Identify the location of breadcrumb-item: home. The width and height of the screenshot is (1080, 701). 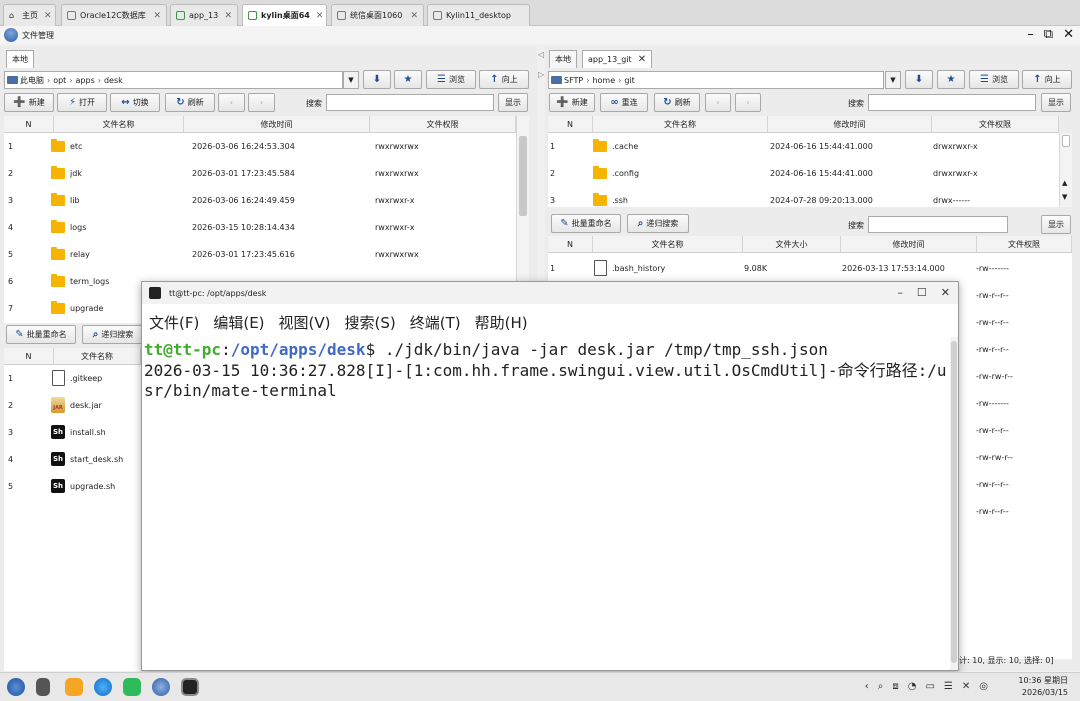
(603, 80).